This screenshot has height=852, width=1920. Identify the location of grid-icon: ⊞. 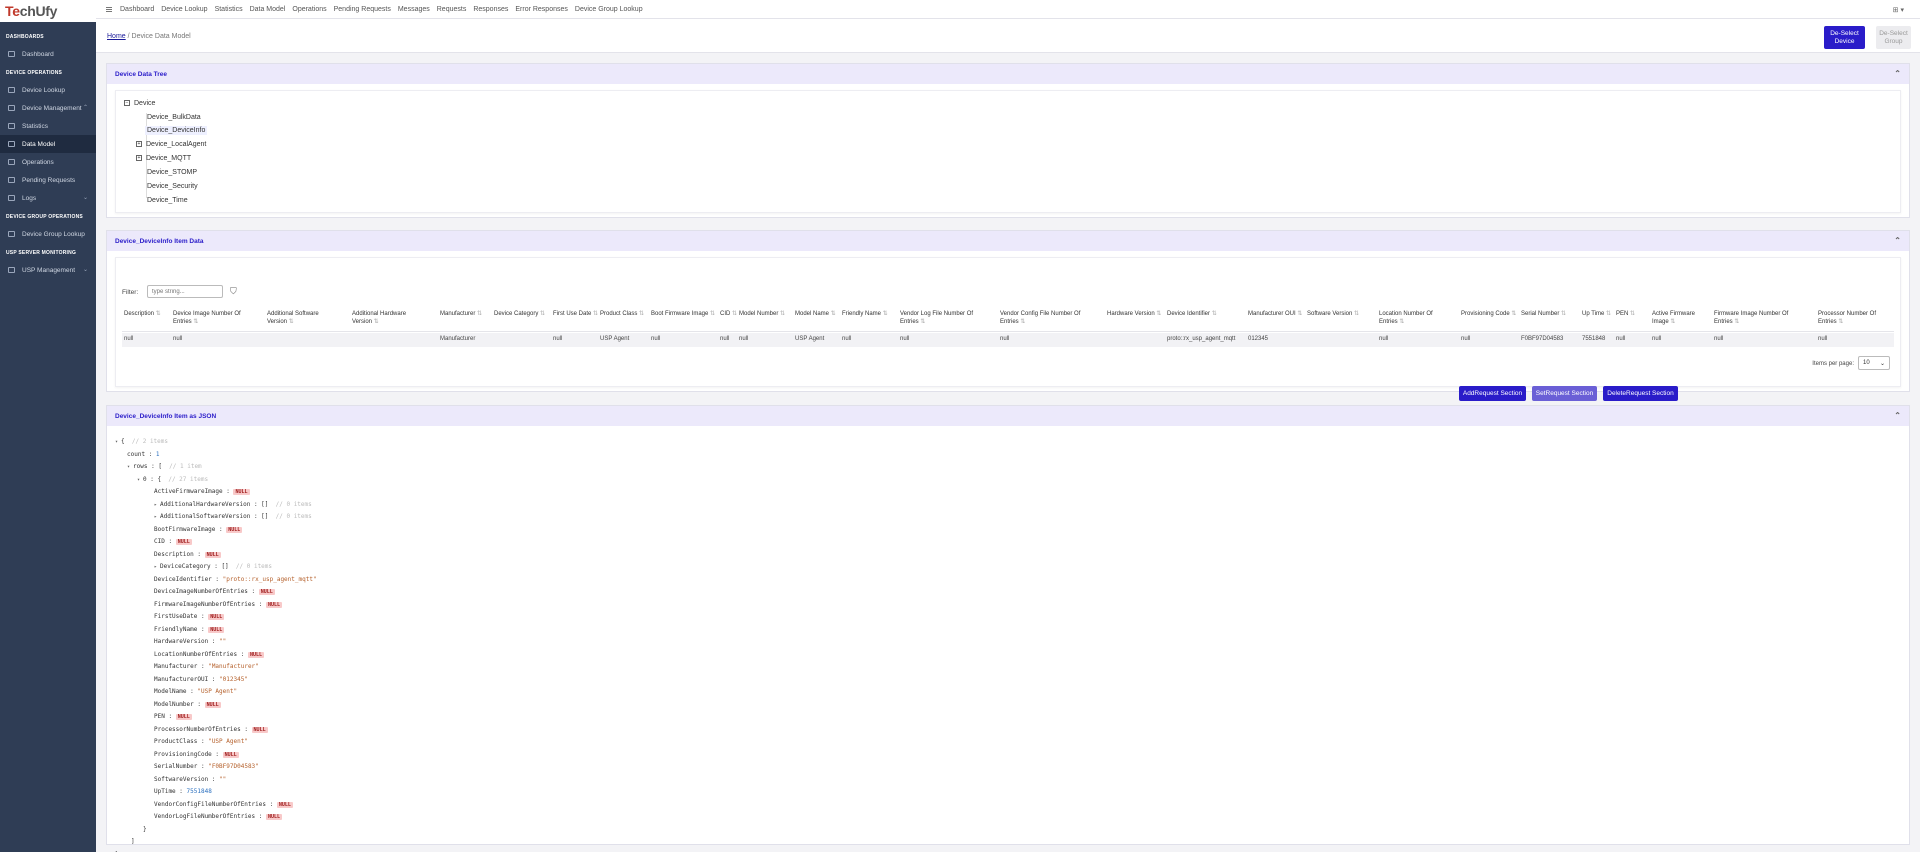
(1896, 10).